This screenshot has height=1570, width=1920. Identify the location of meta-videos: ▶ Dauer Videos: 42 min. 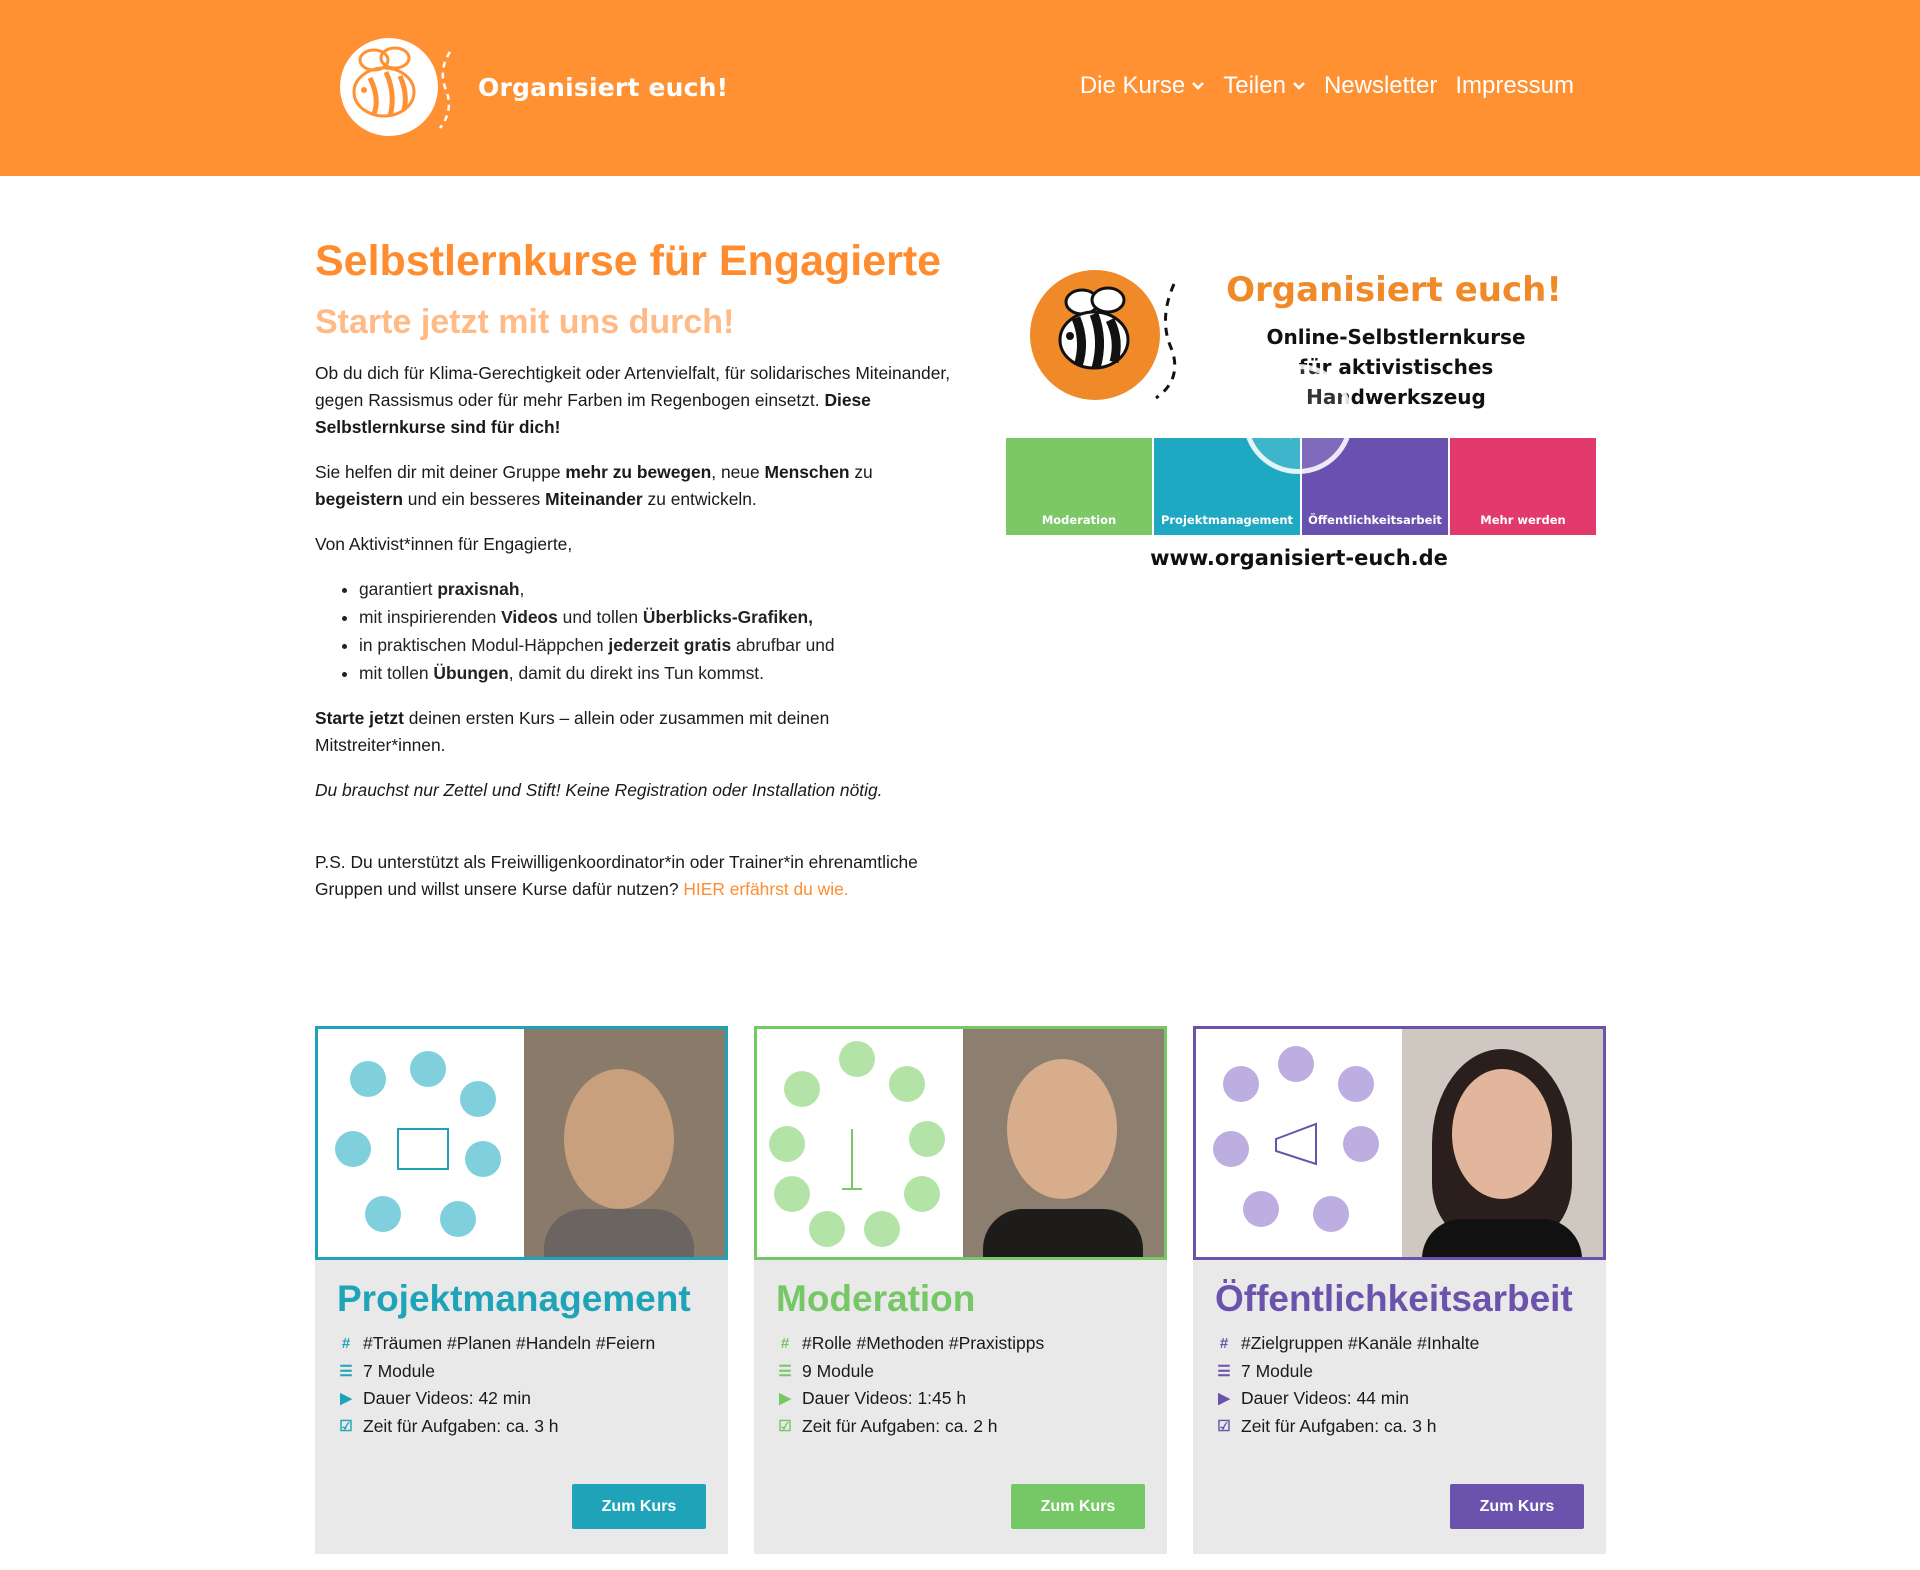
(497, 1399).